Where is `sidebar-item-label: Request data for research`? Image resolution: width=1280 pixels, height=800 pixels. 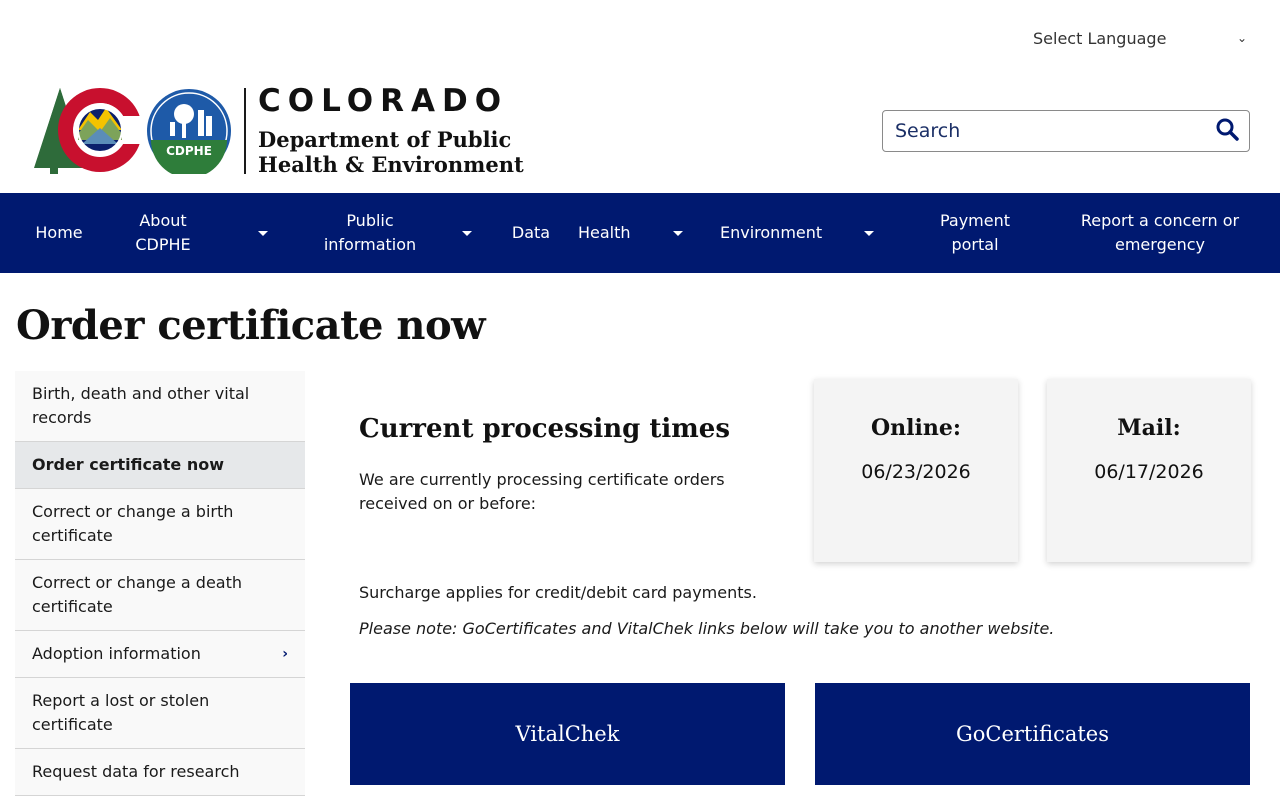 sidebar-item-label: Request data for research is located at coordinates (136, 771).